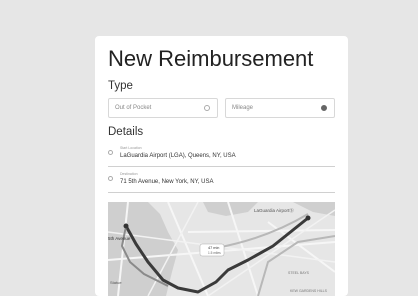 The height and width of the screenshot is (296, 418). Describe the element at coordinates (178, 156) in the screenshot. I see `start-location-value: LaGuardia Airport (LGA), Queens, NY, USA` at that location.